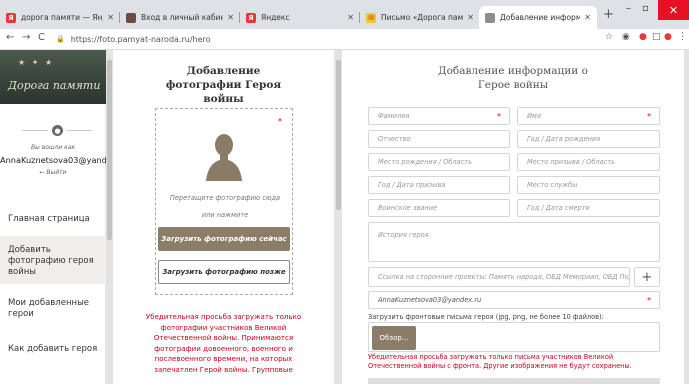  I want to click on name-field: Имя *, so click(588, 116).